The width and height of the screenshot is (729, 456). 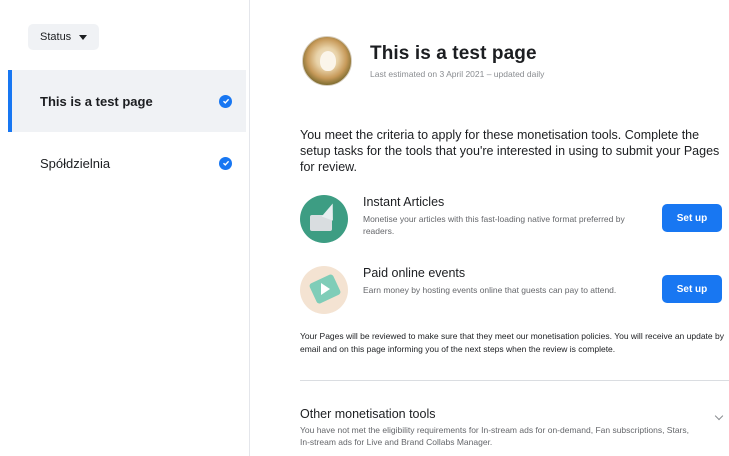 What do you see at coordinates (414, 273) in the screenshot?
I see `tool-title: Paid online events` at bounding box center [414, 273].